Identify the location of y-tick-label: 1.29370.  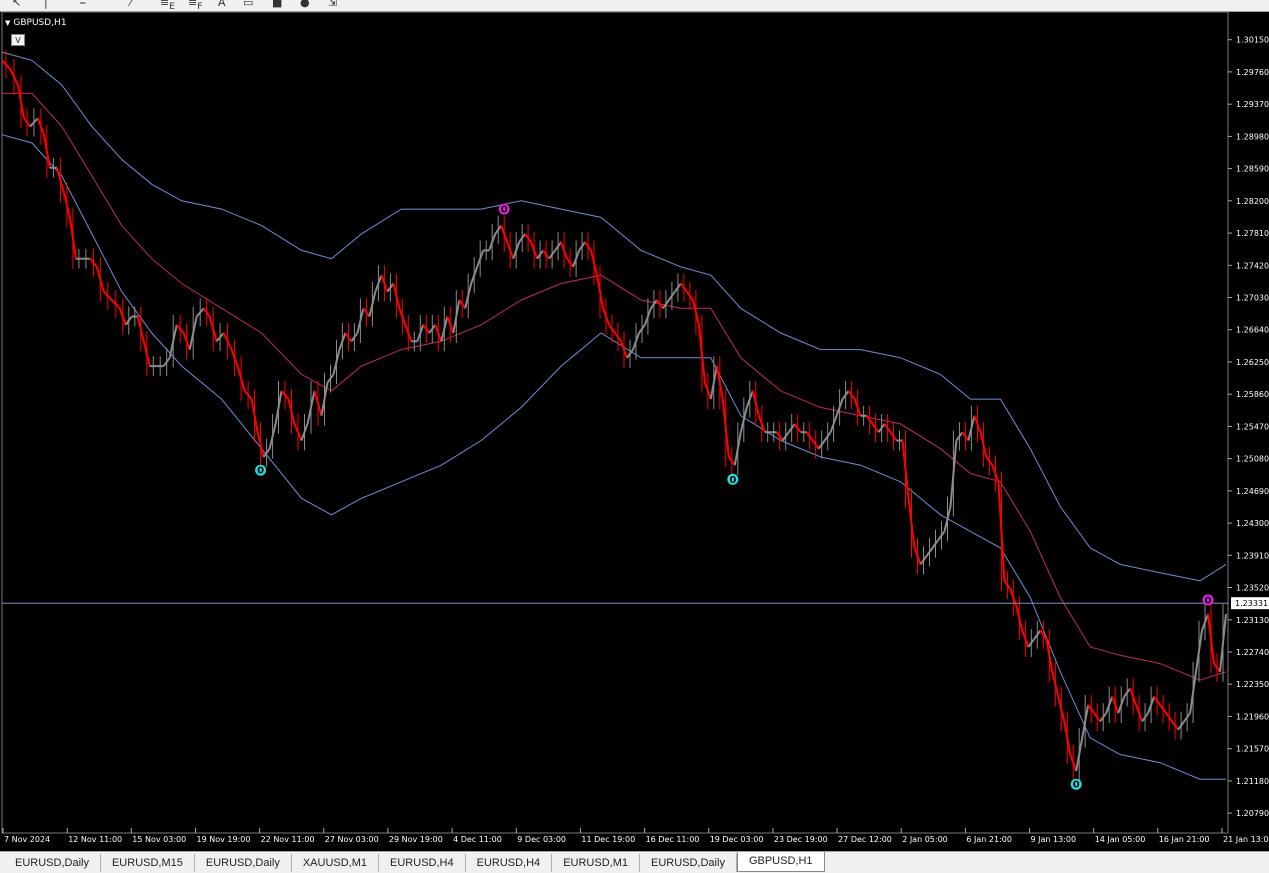
(1252, 104).